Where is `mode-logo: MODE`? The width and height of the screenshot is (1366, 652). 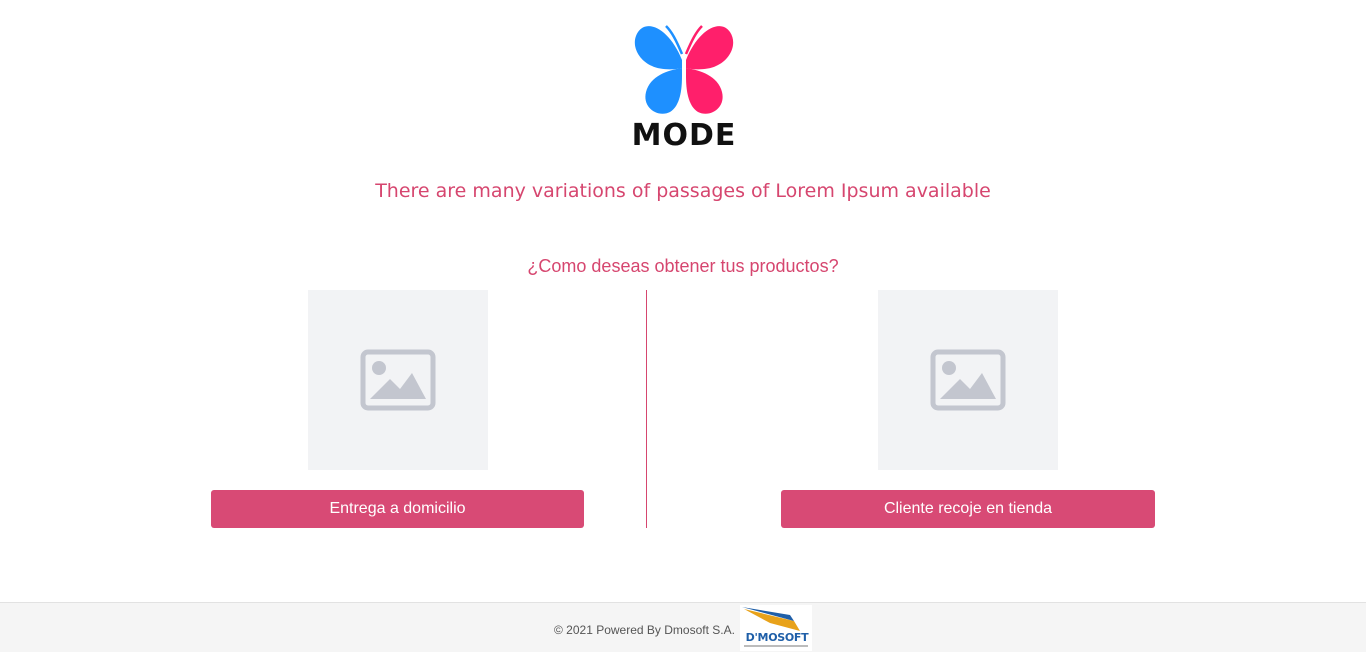
mode-logo: MODE is located at coordinates (684, 87).